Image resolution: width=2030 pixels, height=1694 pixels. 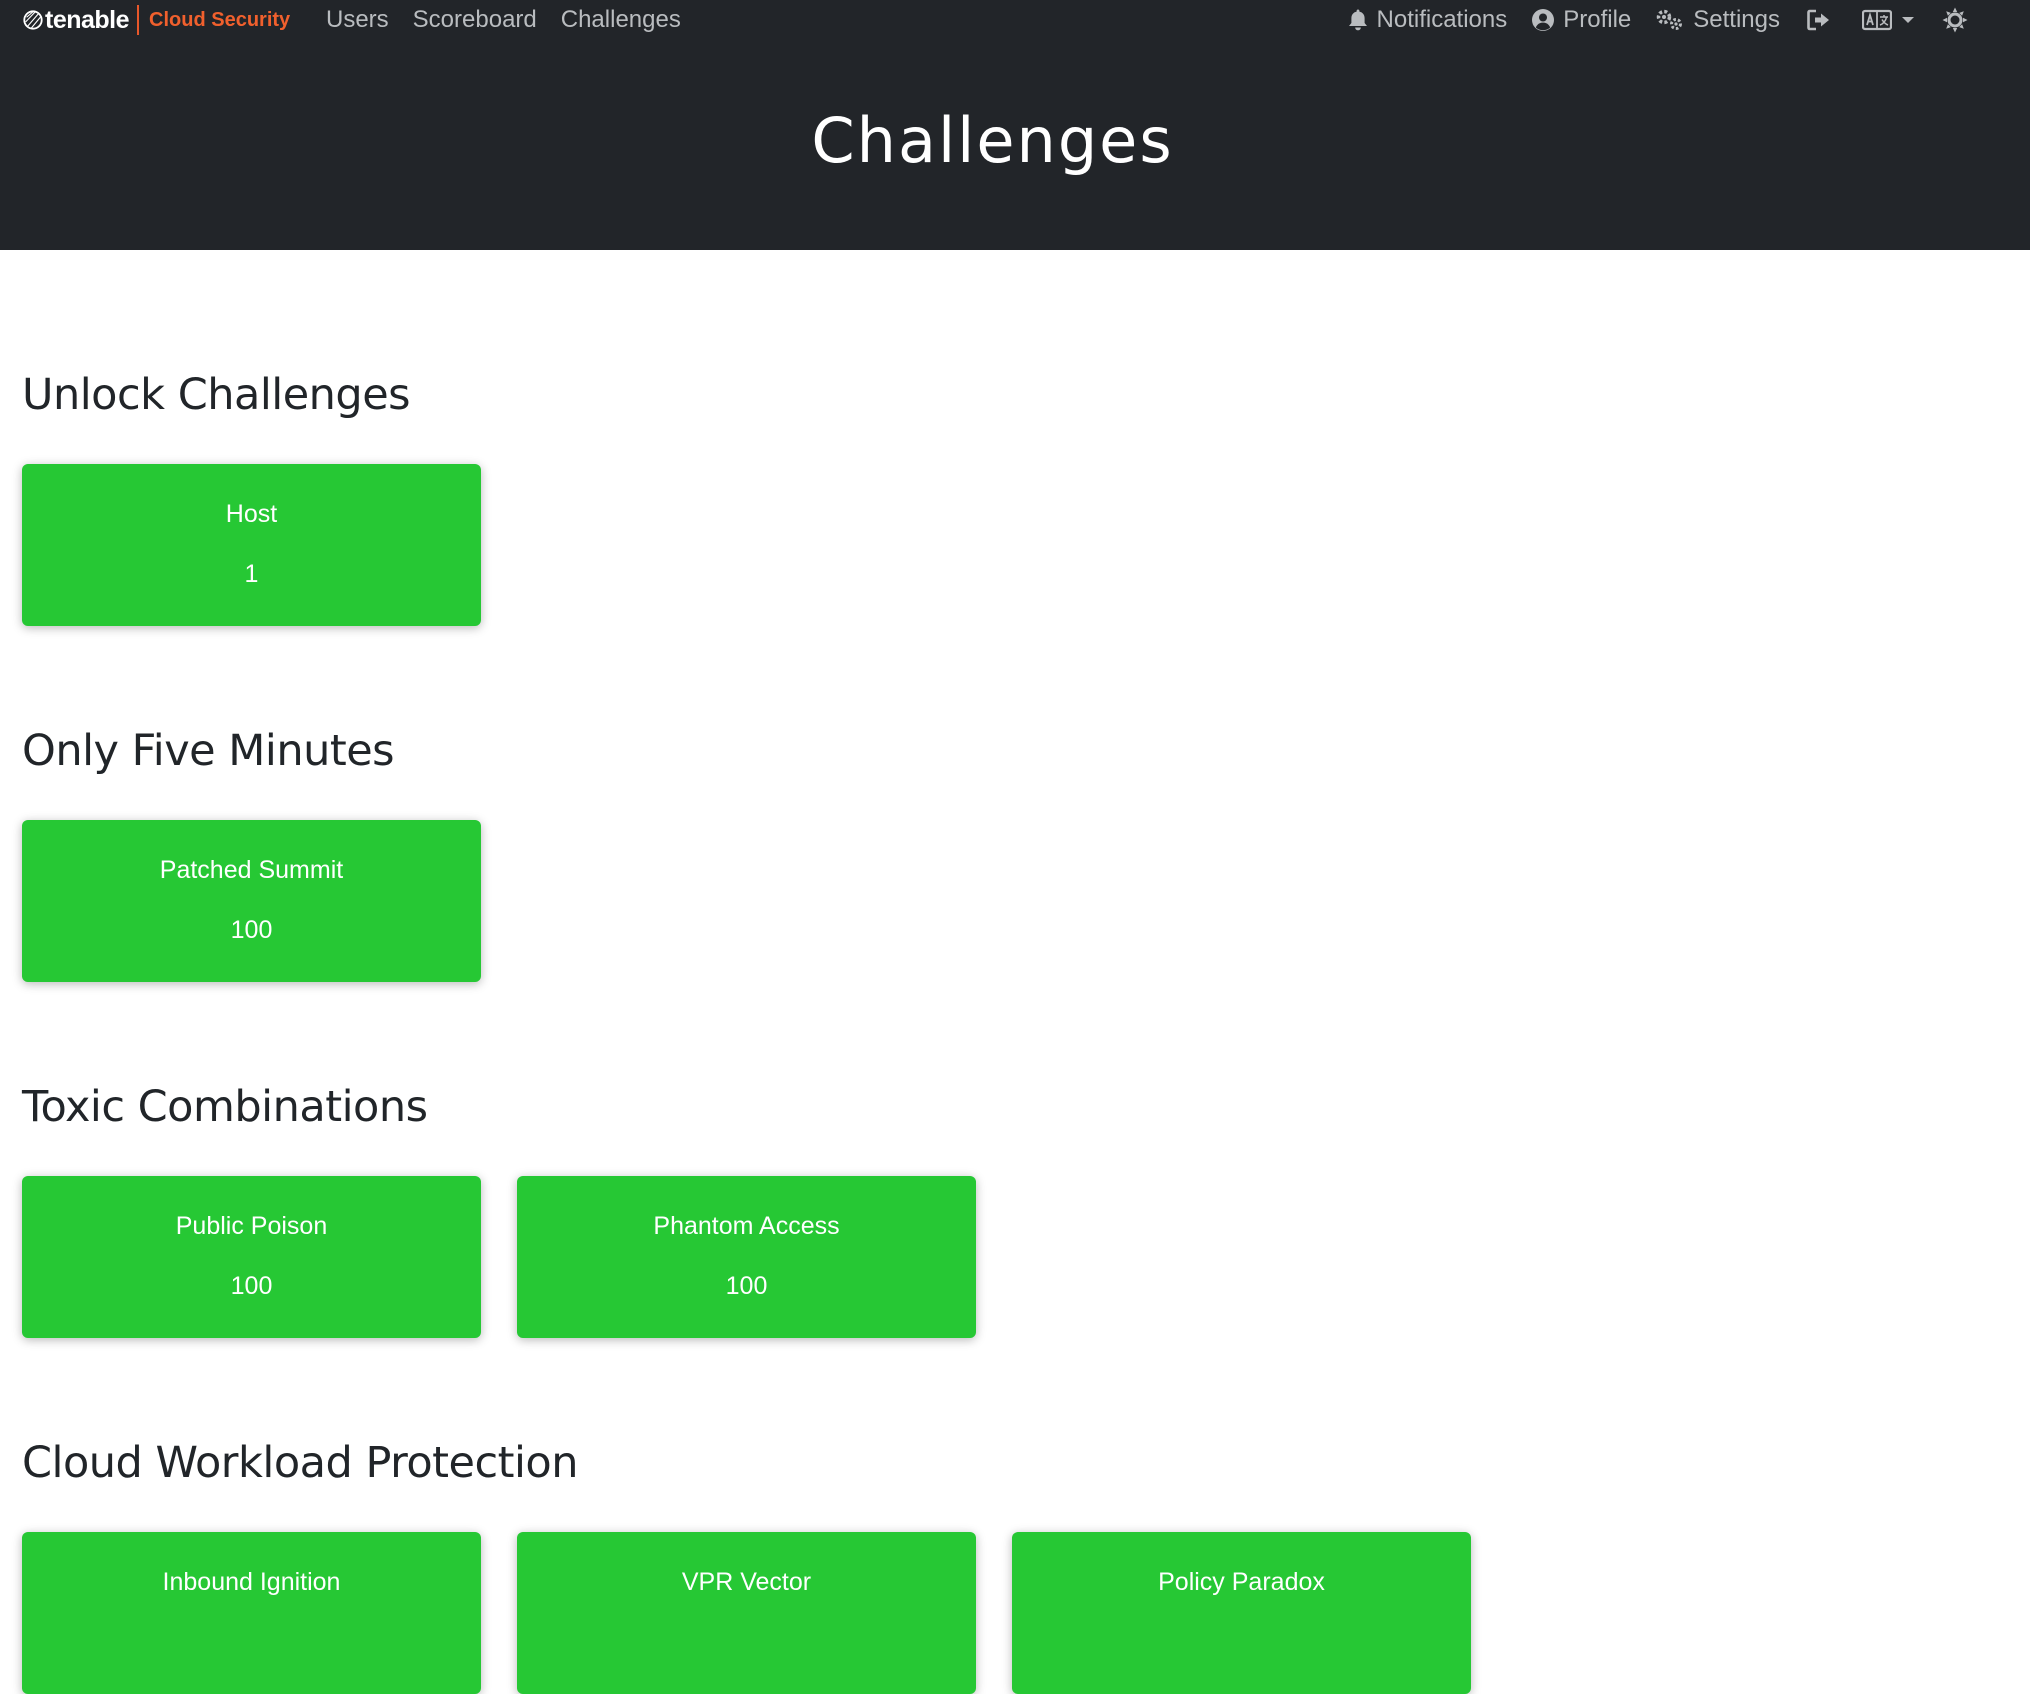 I want to click on profile-label: Profile, so click(x=1597, y=19).